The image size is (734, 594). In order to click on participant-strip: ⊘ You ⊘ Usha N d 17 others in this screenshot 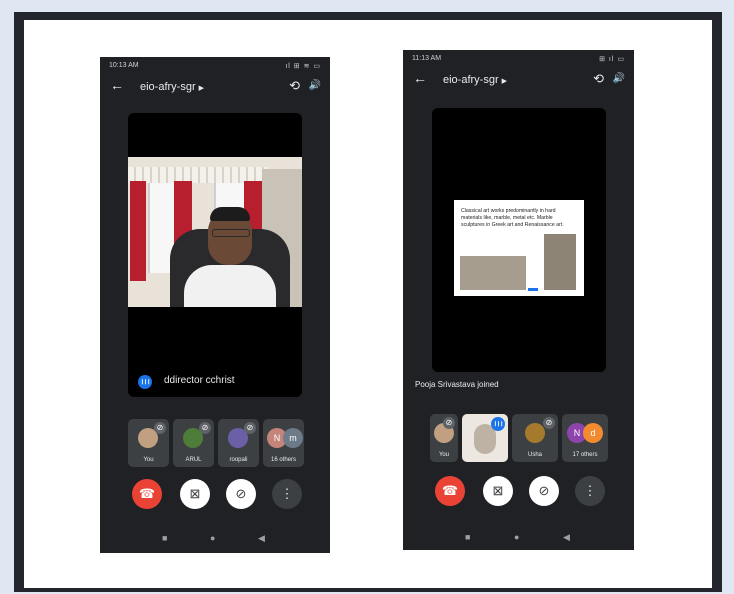, I will do `click(520, 438)`.